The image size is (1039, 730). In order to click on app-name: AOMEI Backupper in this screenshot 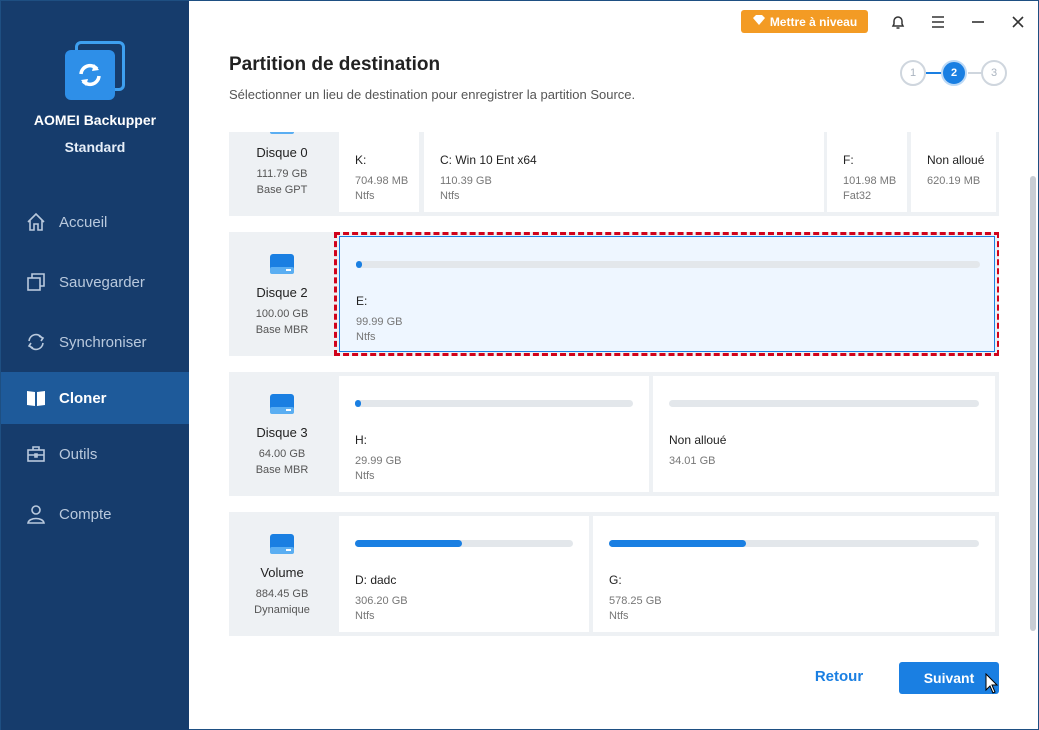, I will do `click(95, 120)`.